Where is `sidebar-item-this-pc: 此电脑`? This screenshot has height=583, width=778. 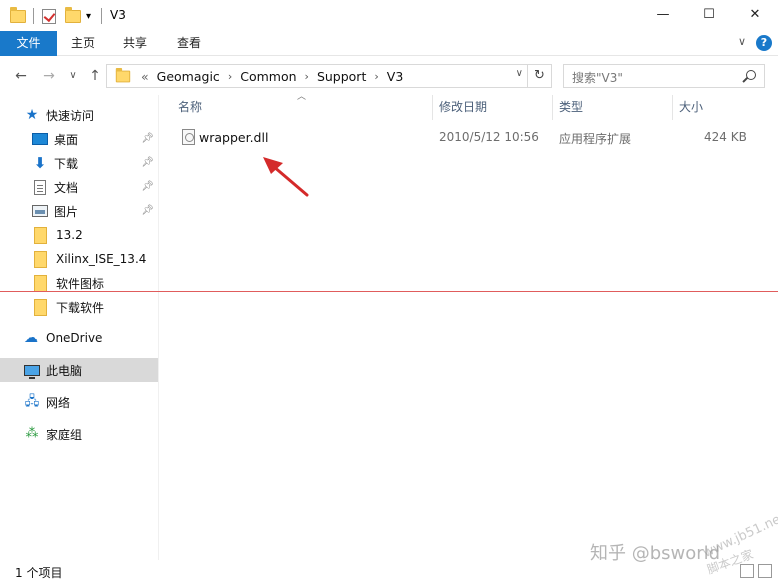
sidebar-item-this-pc: 此电脑 is located at coordinates (79, 370).